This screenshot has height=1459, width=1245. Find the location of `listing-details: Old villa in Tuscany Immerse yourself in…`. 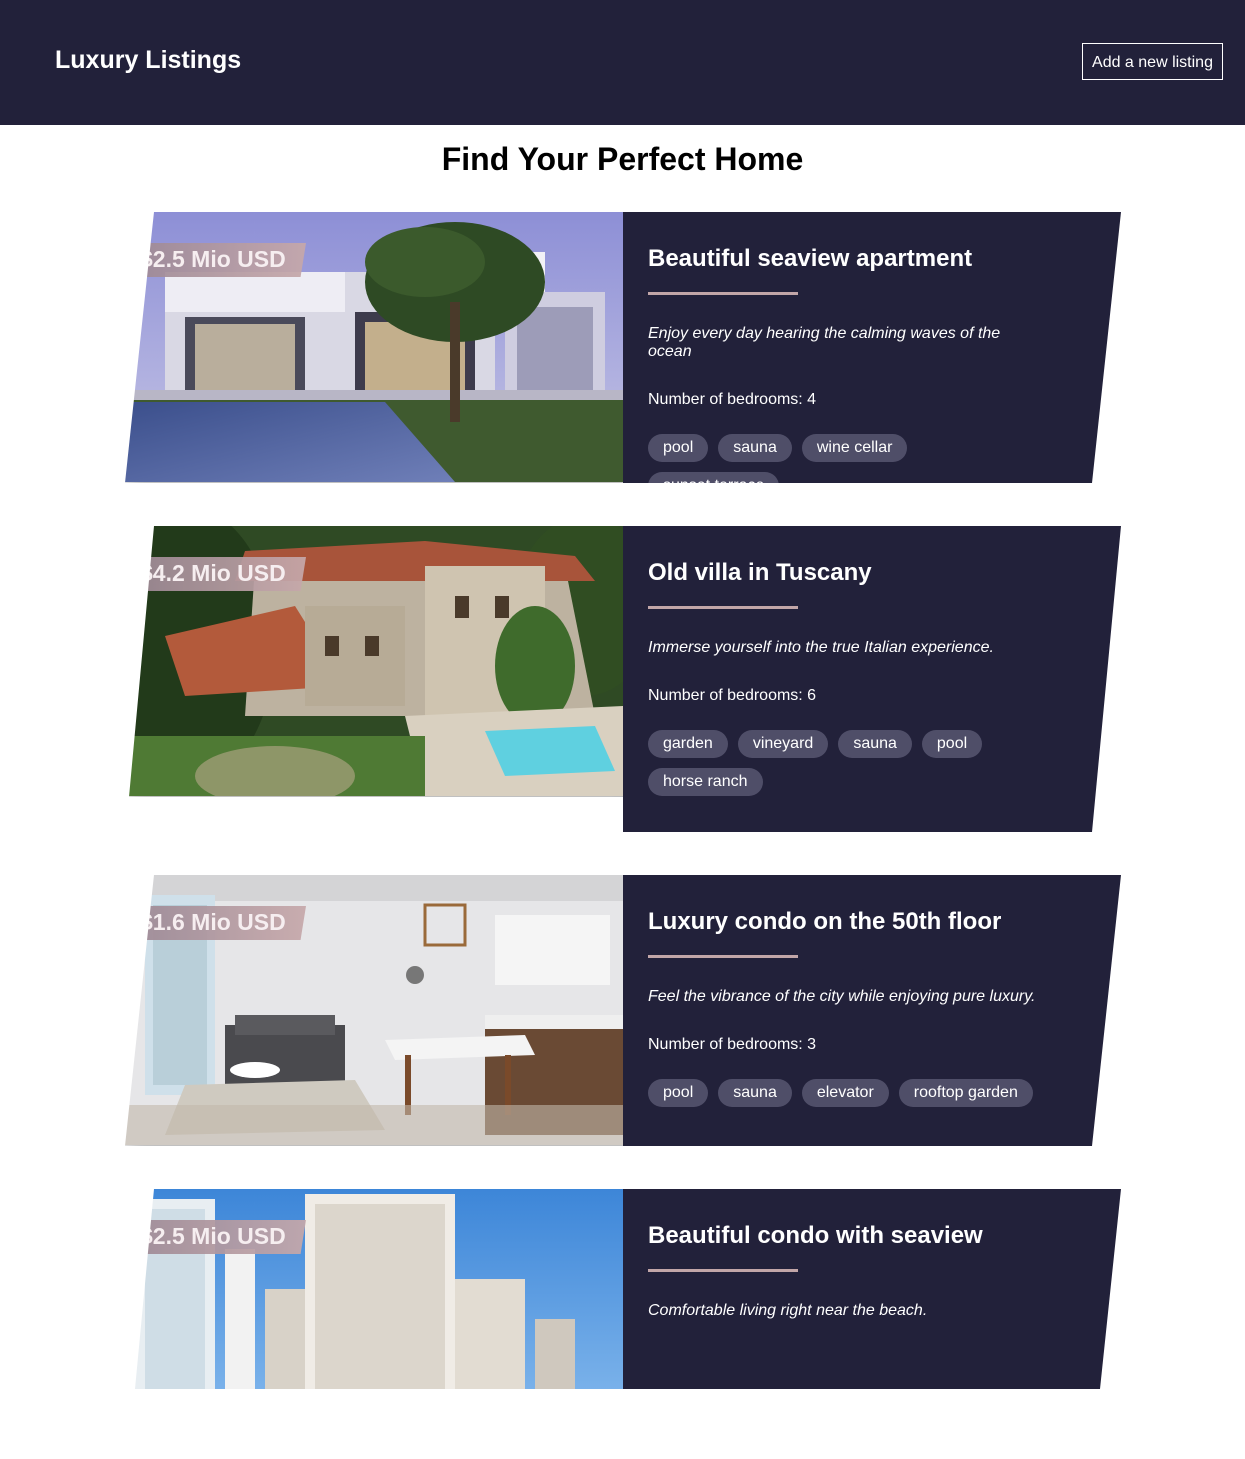

listing-details: Old villa in Tuscany Immerse yourself in… is located at coordinates (872, 679).